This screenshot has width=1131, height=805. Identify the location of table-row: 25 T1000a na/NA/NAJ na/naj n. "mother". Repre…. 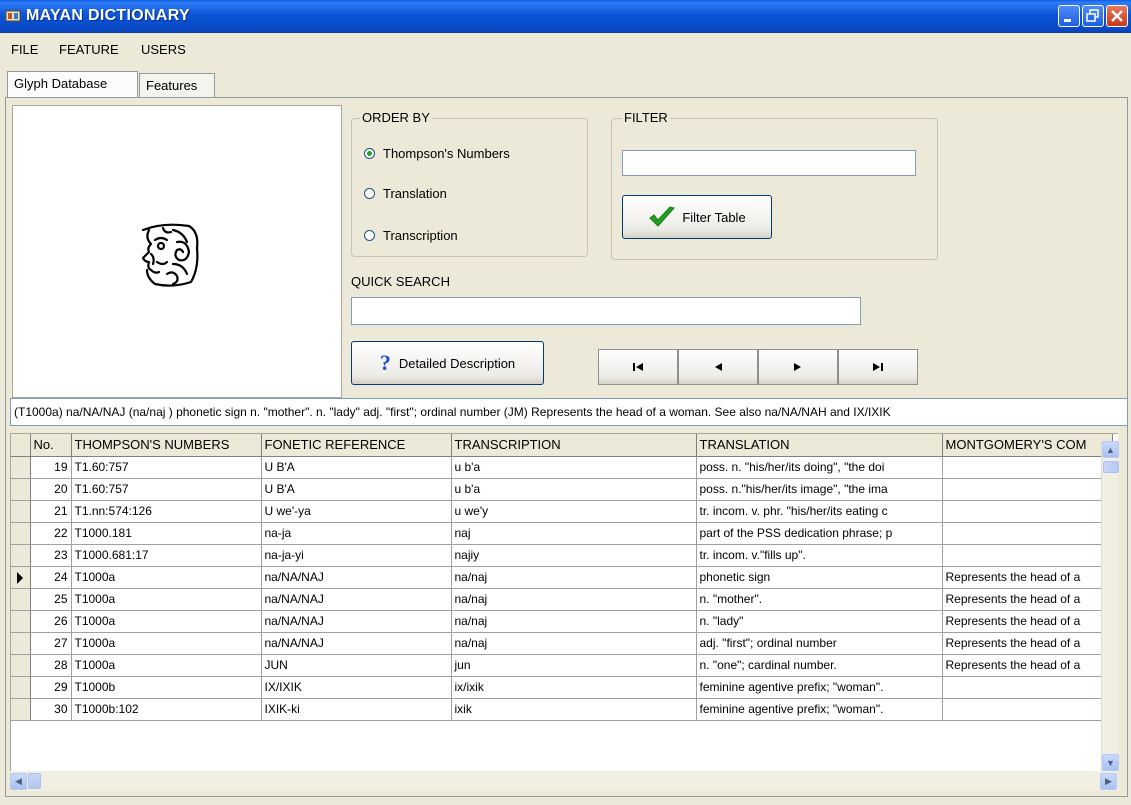
(562, 599).